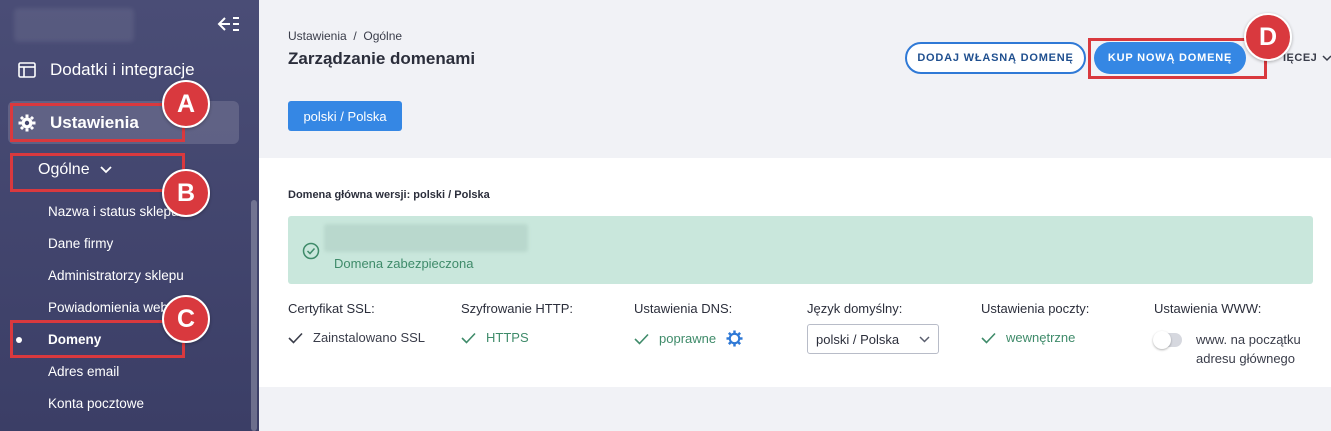 This screenshot has height=431, width=1331. I want to click on calendar-icon, so click(27, 70).